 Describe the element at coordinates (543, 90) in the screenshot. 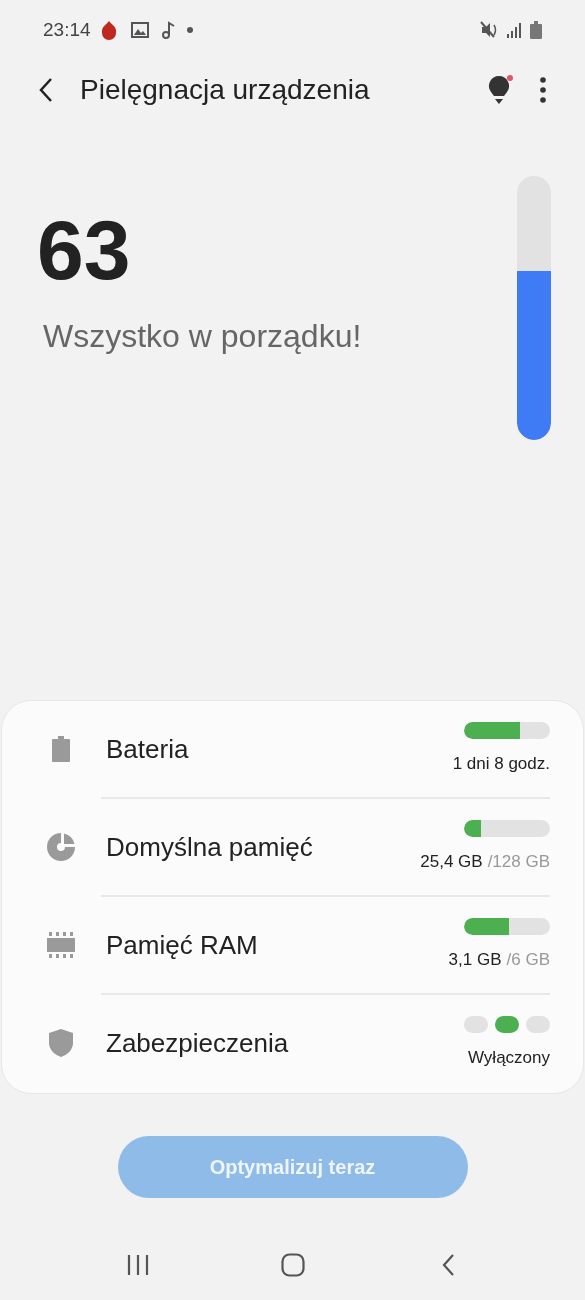

I see `more-options-icon` at that location.